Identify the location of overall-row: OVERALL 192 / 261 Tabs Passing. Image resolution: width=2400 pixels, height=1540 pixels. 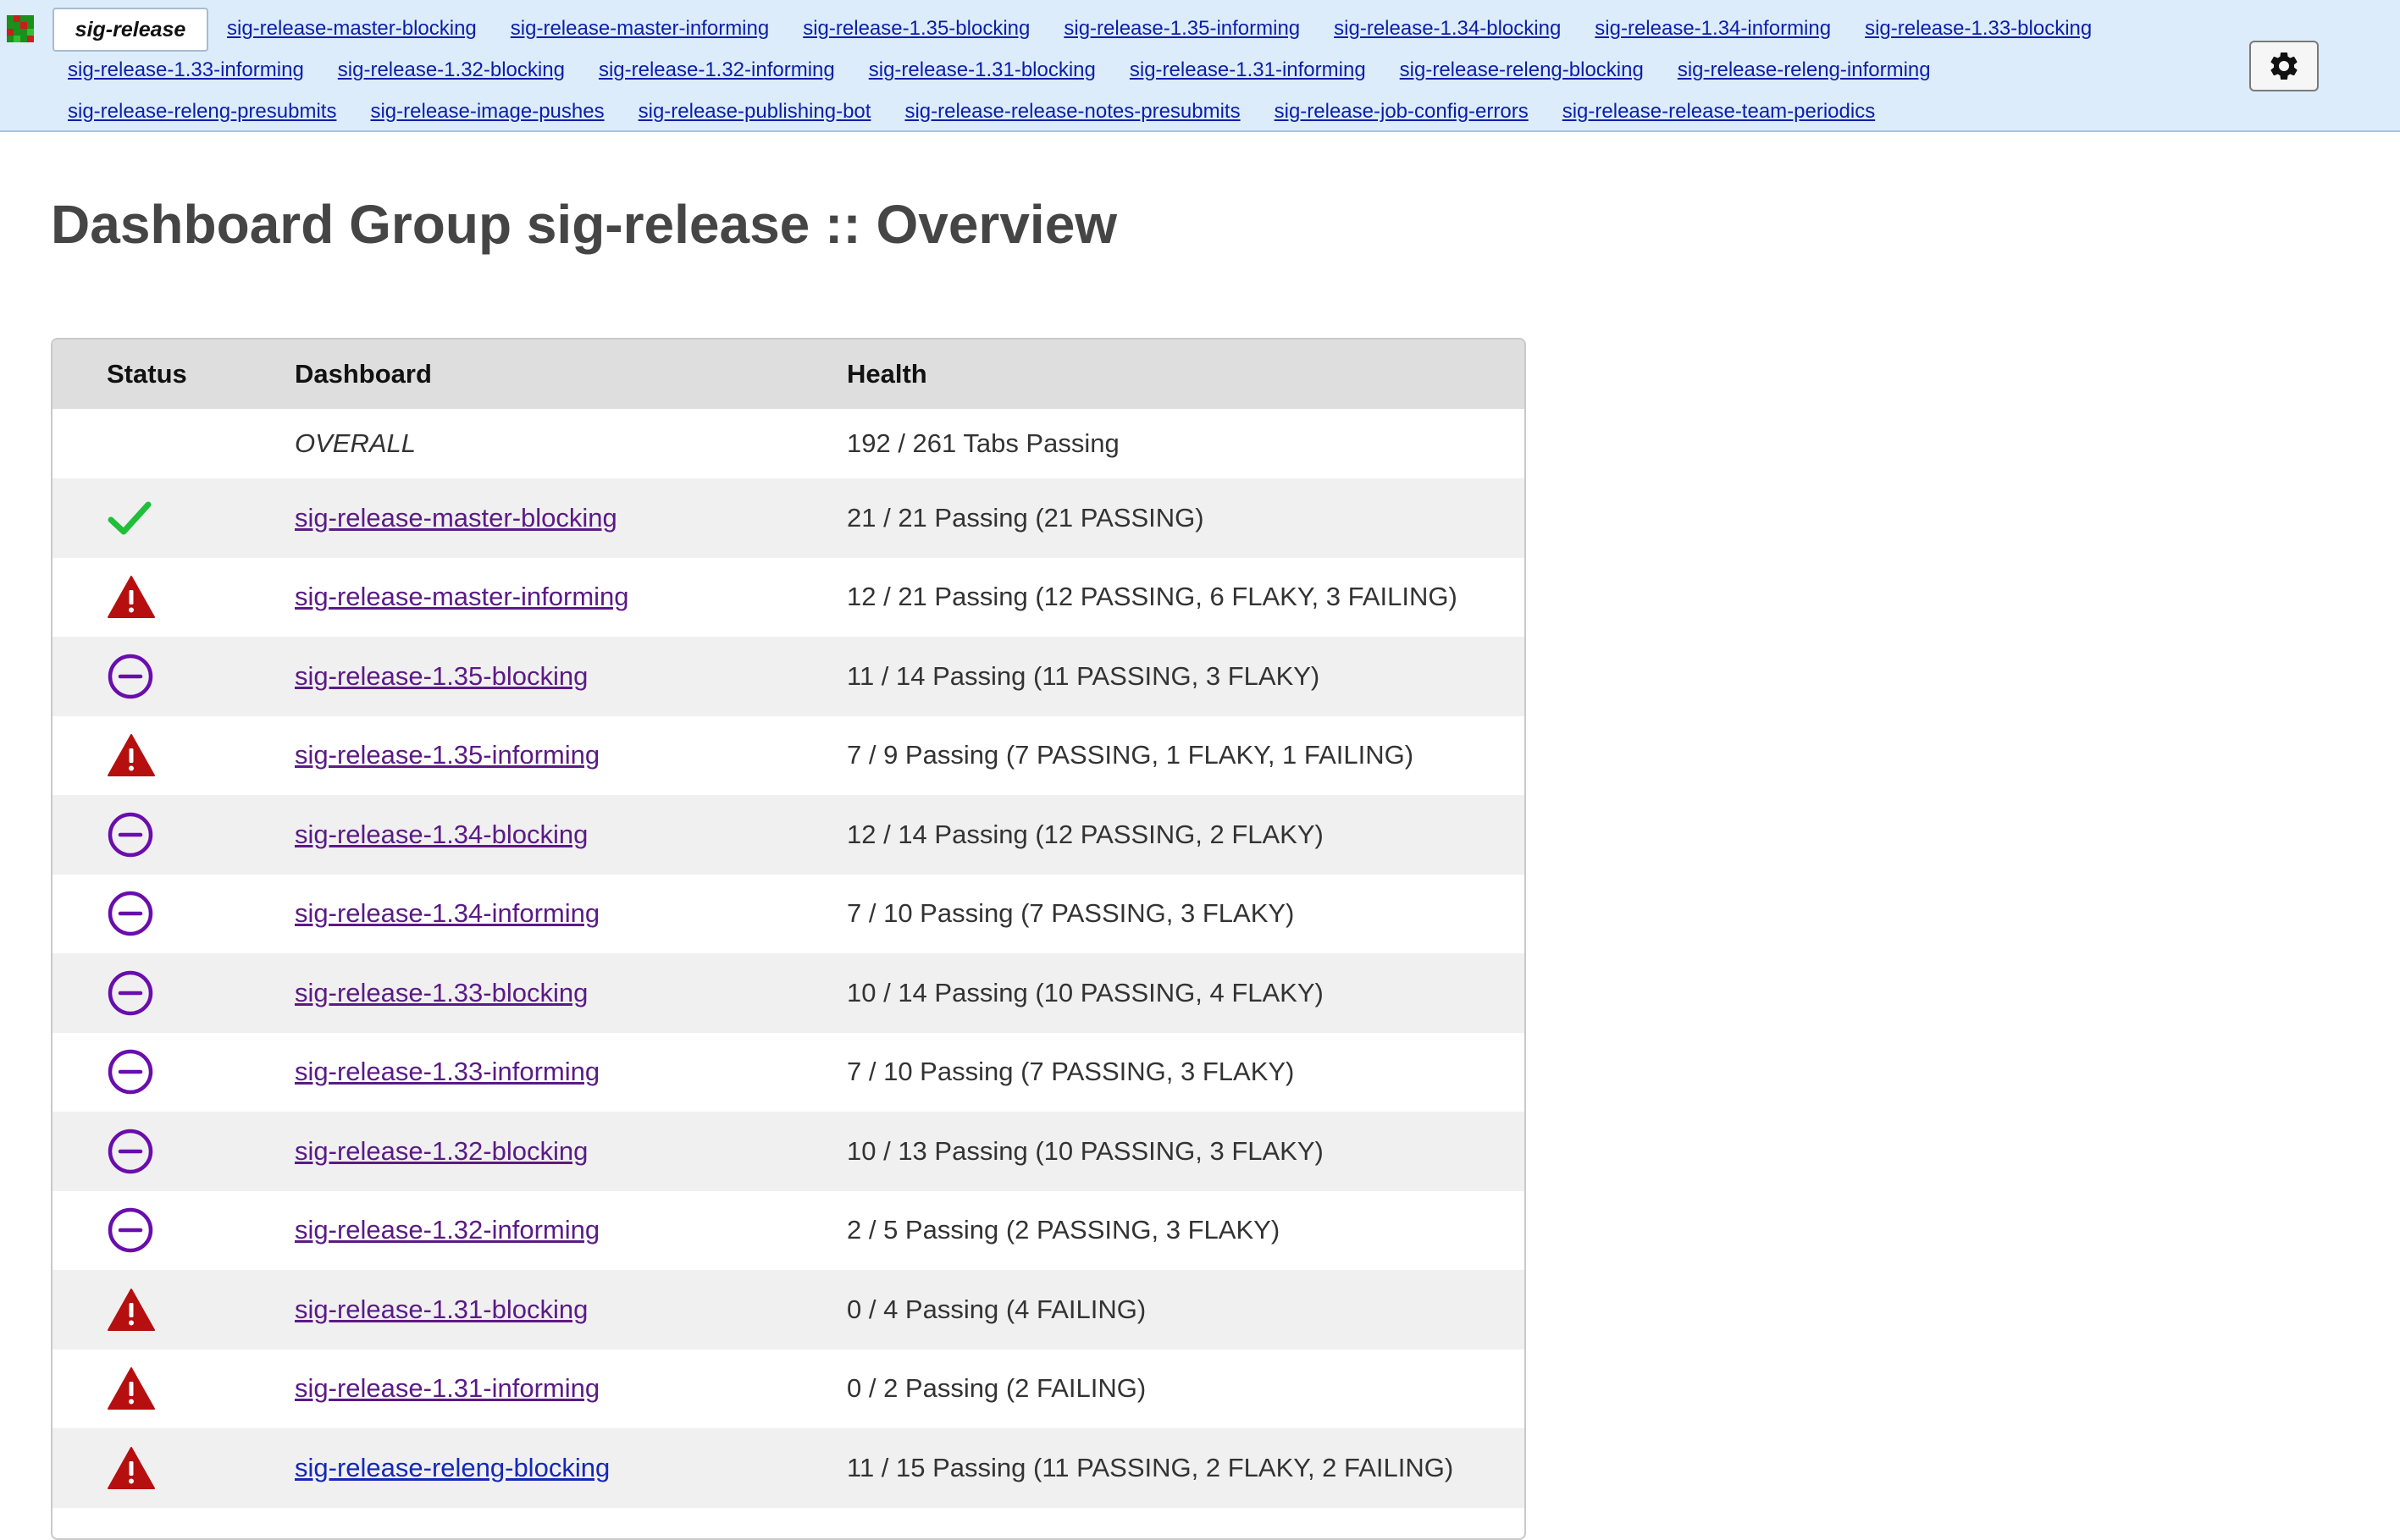
(788, 443).